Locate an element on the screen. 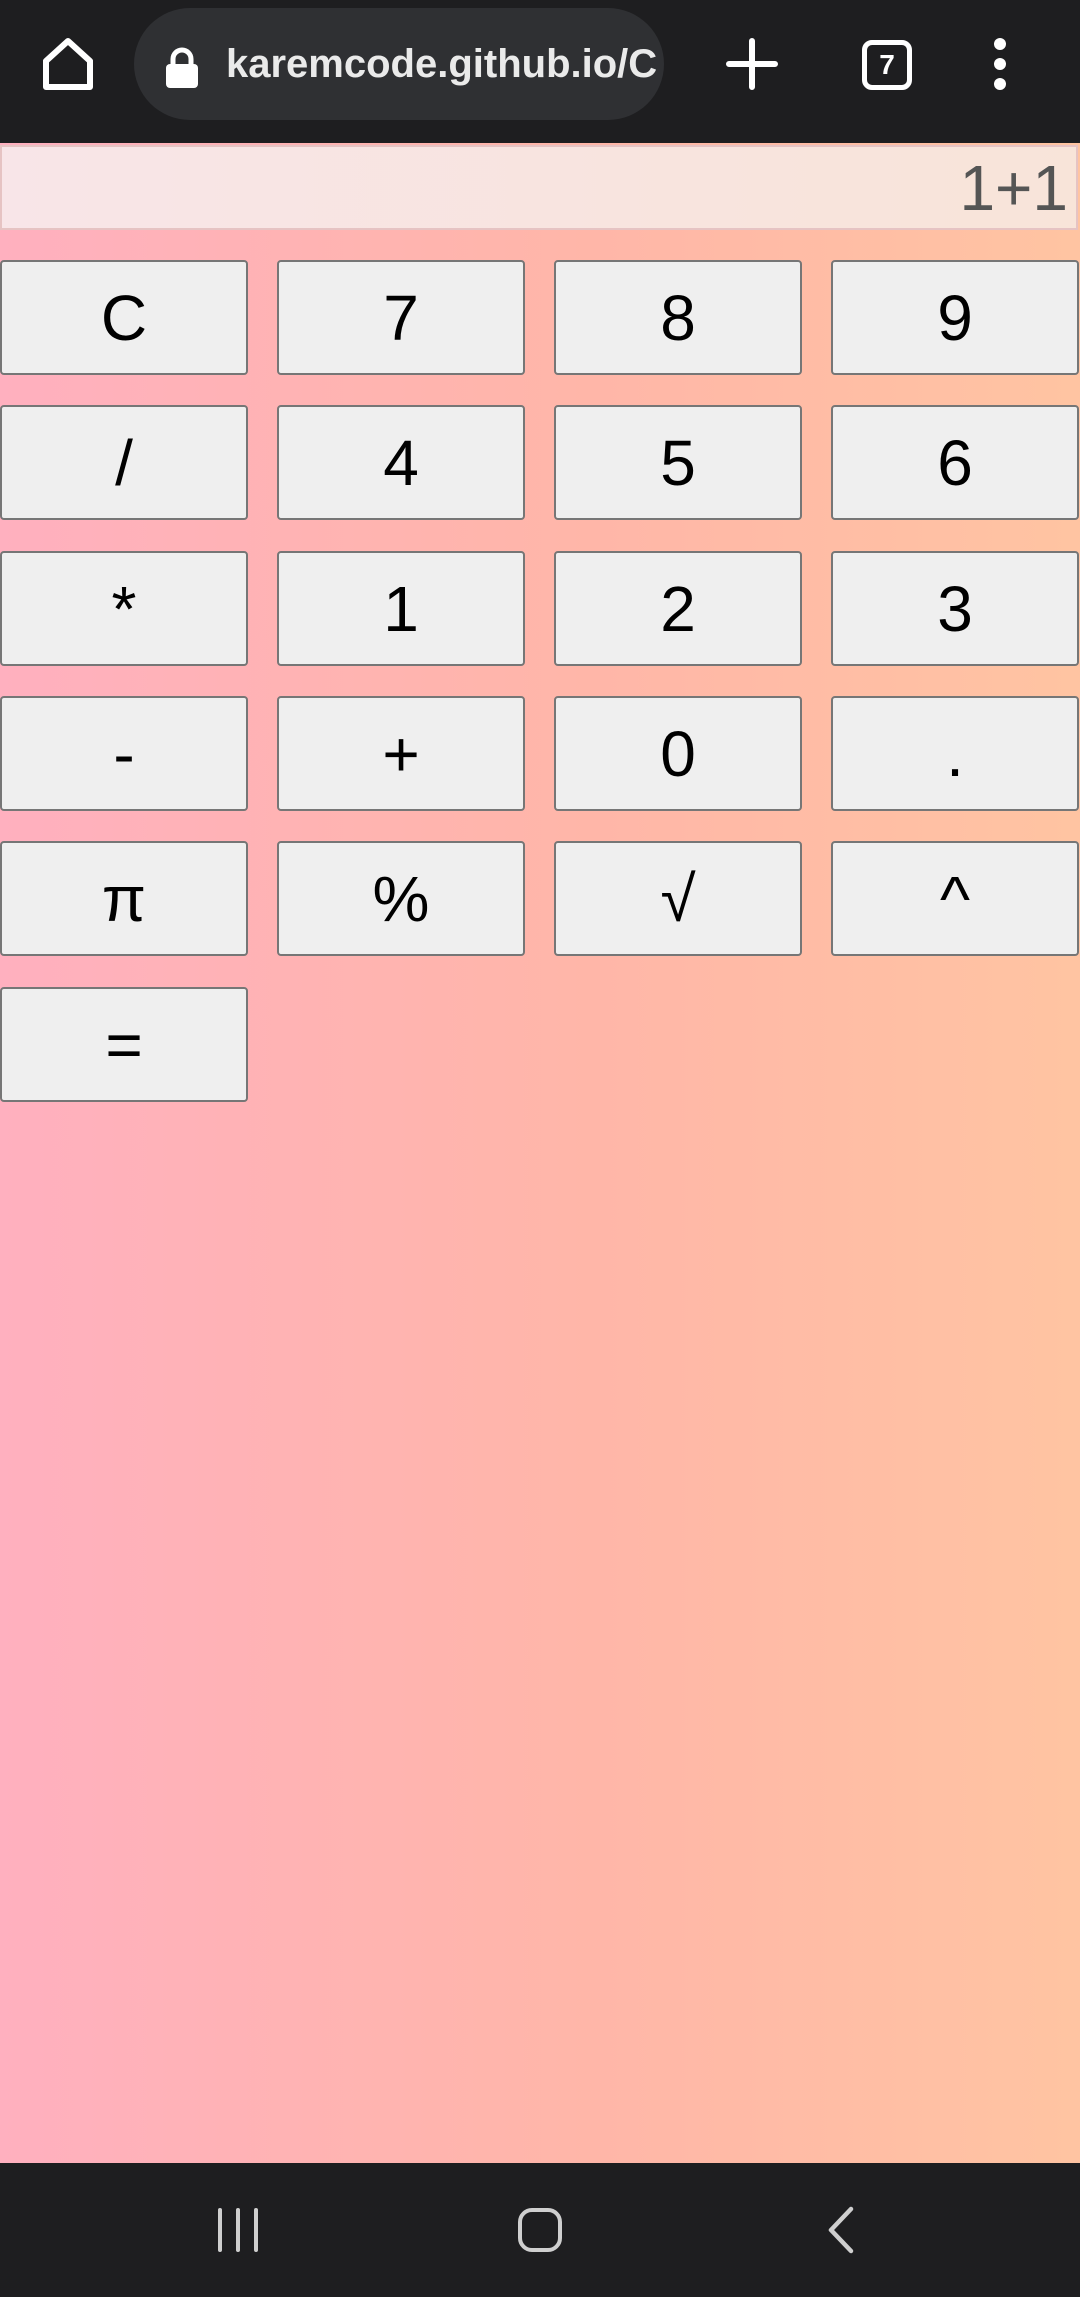 This screenshot has width=1080, height=2297. recents-icon is located at coordinates (238, 2230).